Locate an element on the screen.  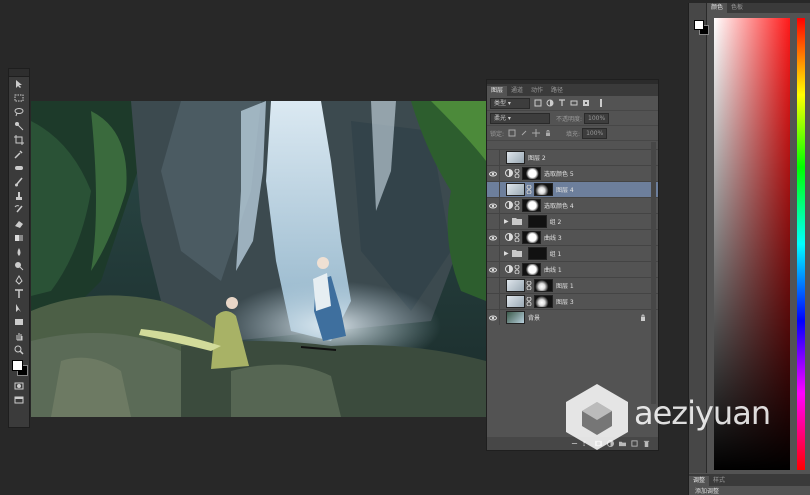
healing-tool-icon is located at coordinates (19, 168).